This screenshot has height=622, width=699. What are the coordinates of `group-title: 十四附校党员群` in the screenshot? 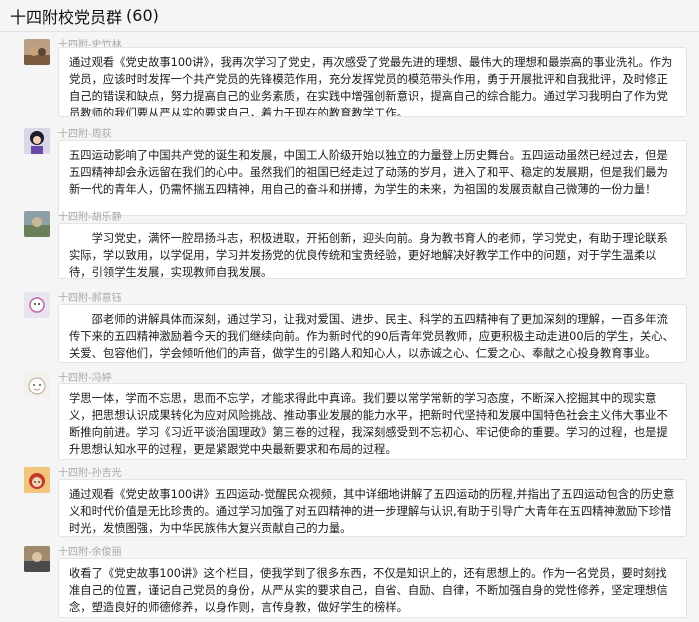 It's located at (66, 16).